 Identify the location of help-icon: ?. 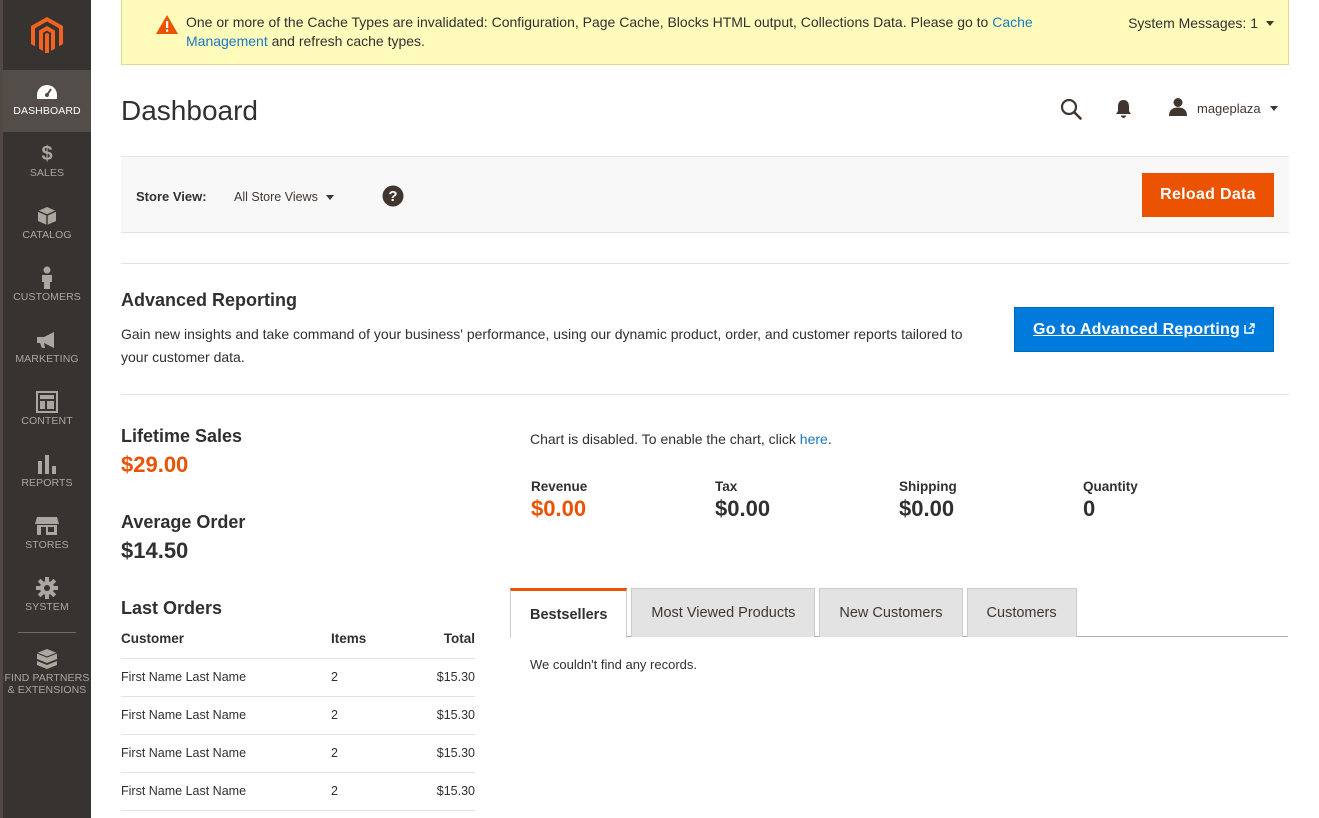
(393, 198).